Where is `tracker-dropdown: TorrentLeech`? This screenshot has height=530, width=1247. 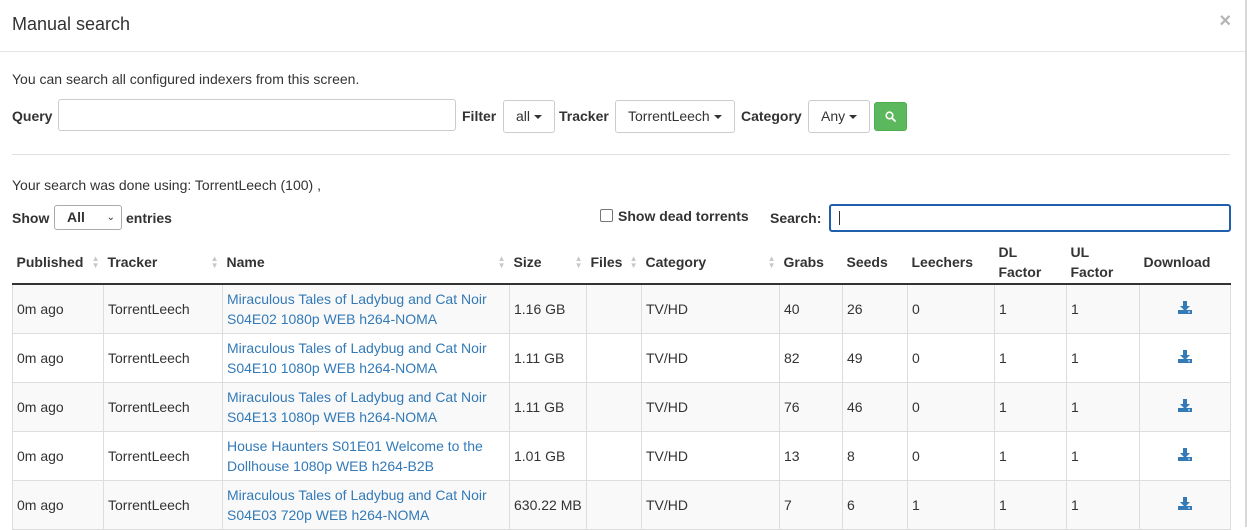 tracker-dropdown: TorrentLeech is located at coordinates (675, 116).